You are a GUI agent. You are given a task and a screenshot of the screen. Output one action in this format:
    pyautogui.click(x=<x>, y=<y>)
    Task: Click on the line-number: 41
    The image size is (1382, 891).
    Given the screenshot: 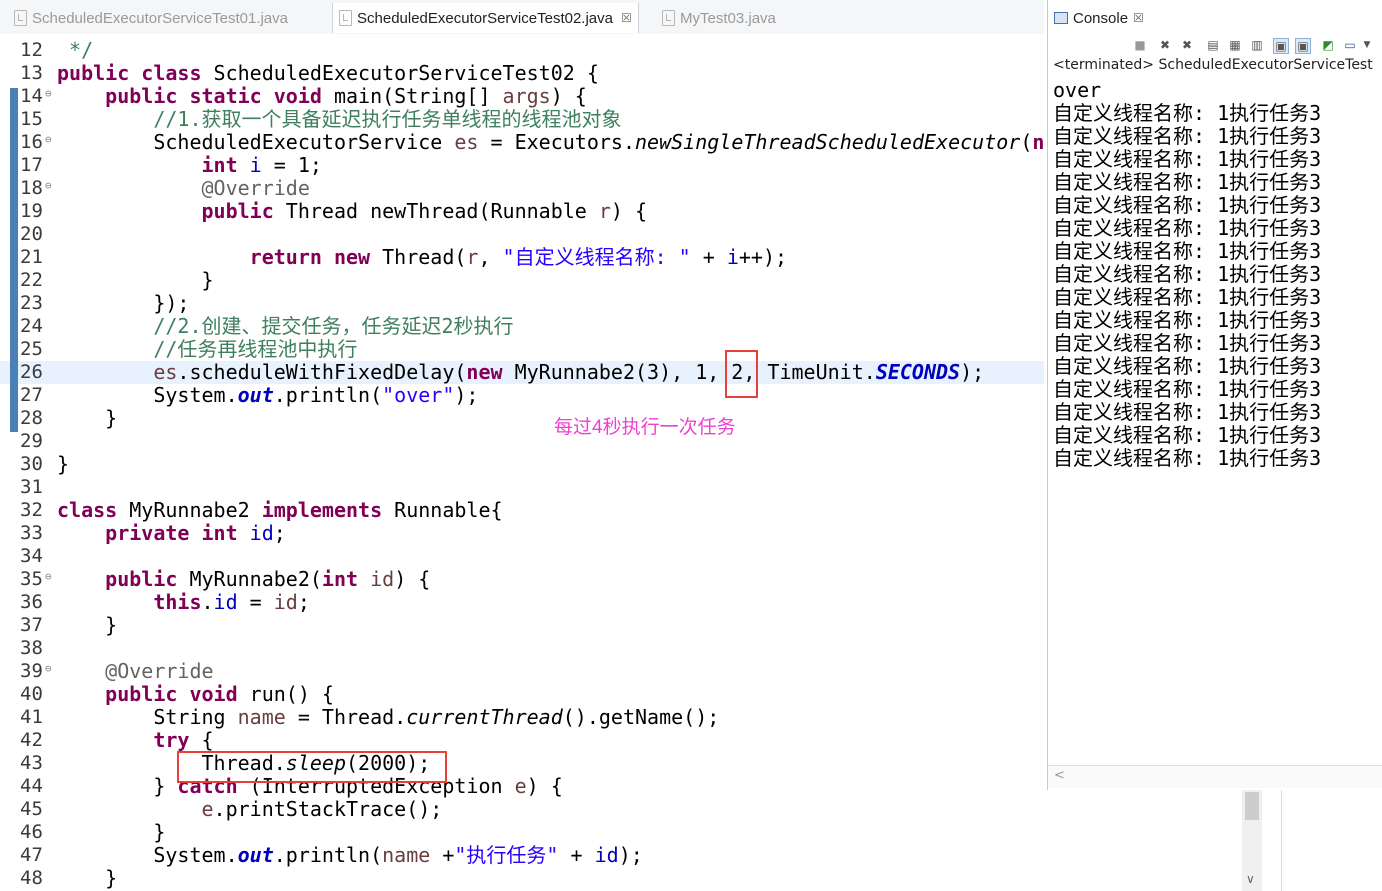 What is the action you would take?
    pyautogui.click(x=31, y=717)
    